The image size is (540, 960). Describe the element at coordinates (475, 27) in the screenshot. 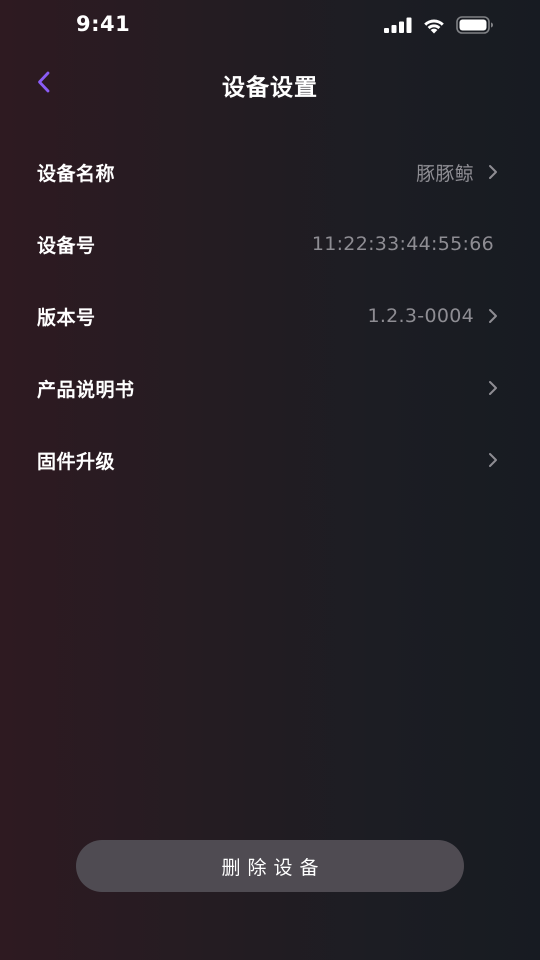

I see `battery-icon` at that location.